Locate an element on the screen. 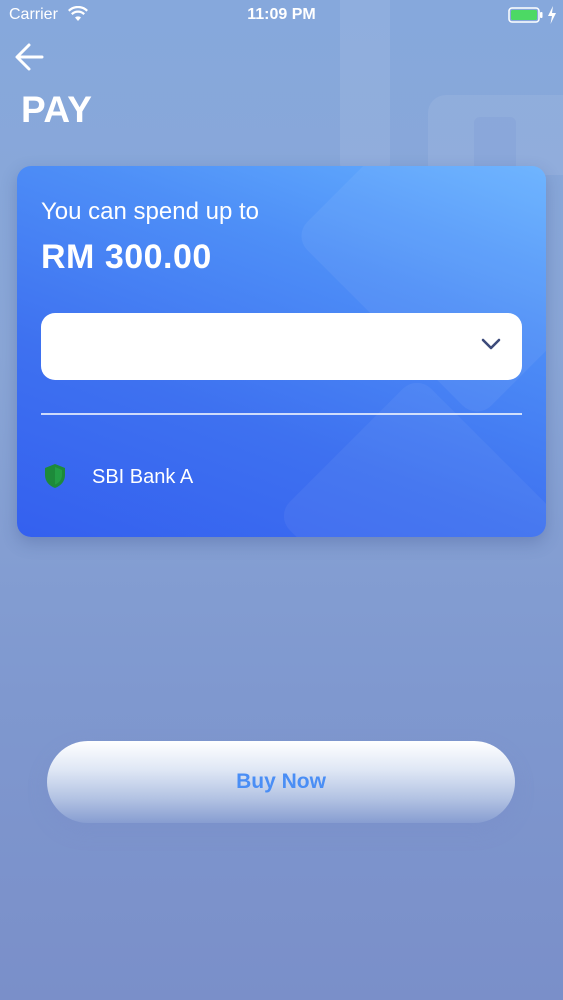 This screenshot has width=563, height=1000. charging-bolt-icon is located at coordinates (552, 15).